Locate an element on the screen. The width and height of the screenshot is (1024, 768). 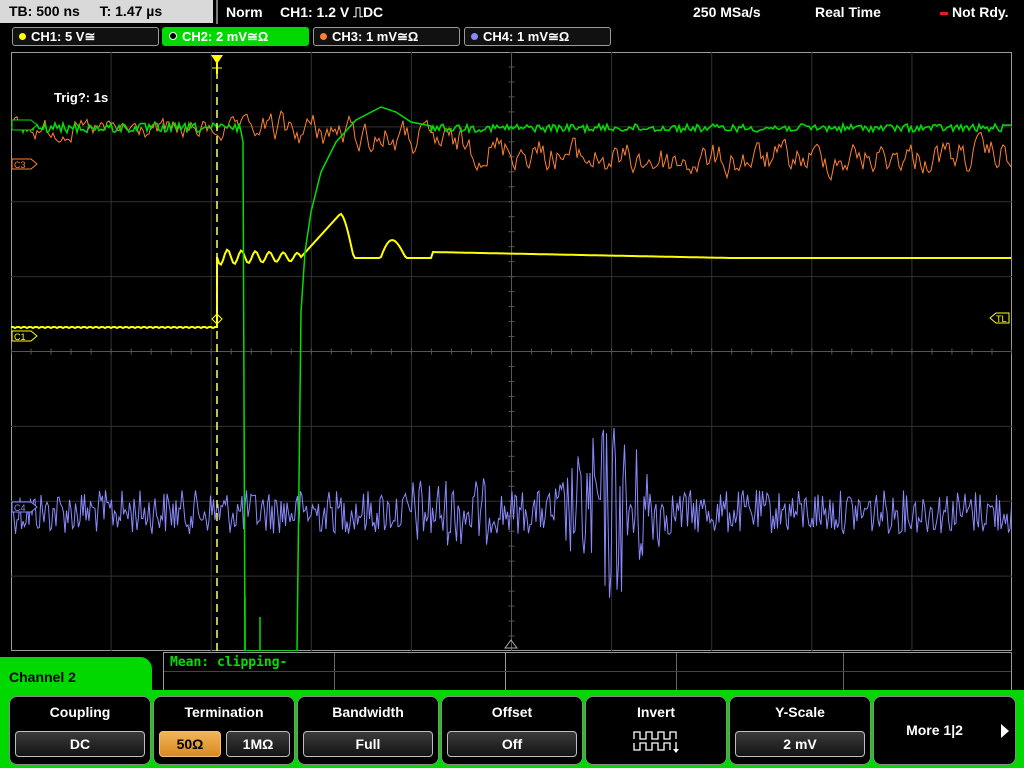
menu-title-tab: Channel 2 is located at coordinates (76, 678).